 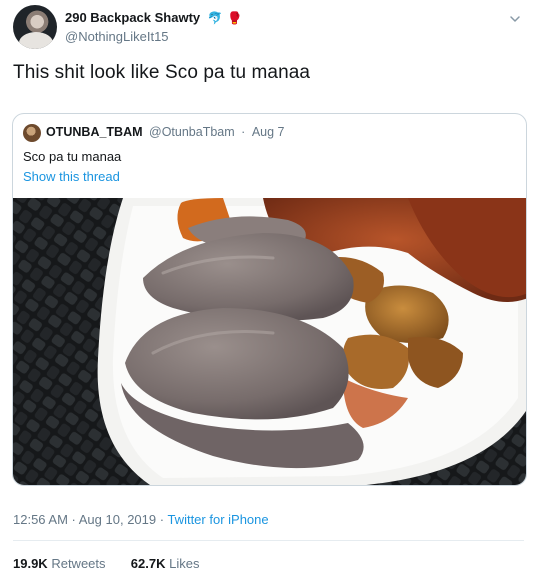 What do you see at coordinates (148, 563) in the screenshot?
I see `likes-count: 62.7K` at bounding box center [148, 563].